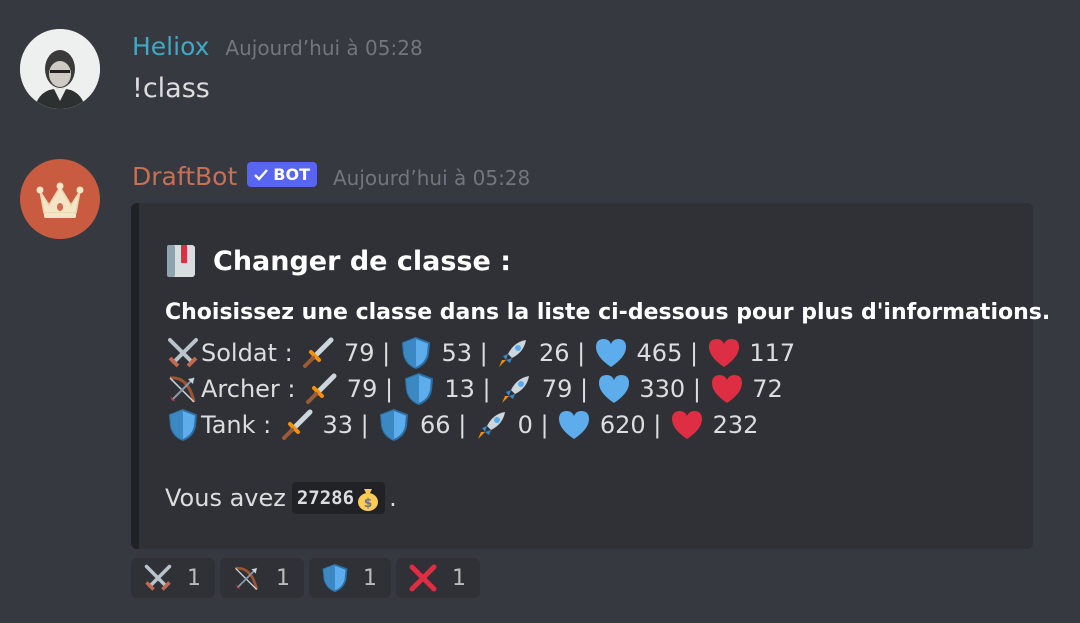  I want to click on health-value: 232, so click(735, 425).